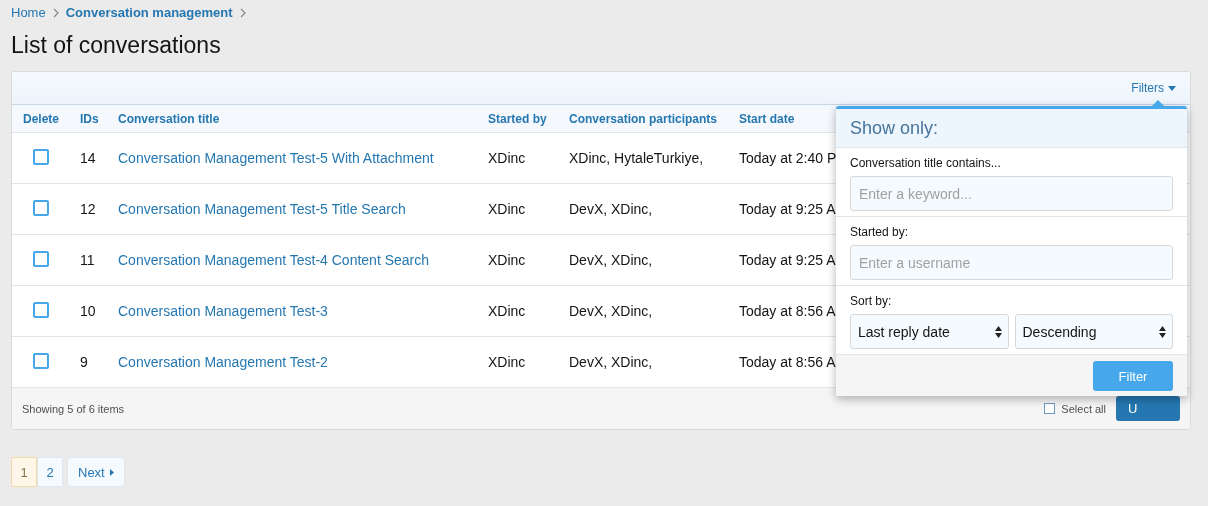 The width and height of the screenshot is (1208, 506). What do you see at coordinates (42, 118) in the screenshot?
I see `column-header: Delete` at bounding box center [42, 118].